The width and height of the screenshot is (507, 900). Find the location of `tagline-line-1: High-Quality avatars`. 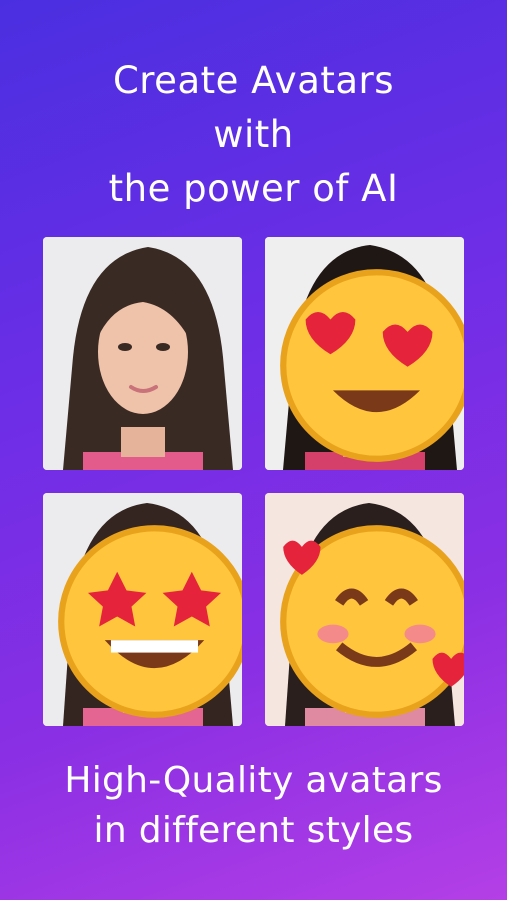

tagline-line-1: High-Quality avatars is located at coordinates (253, 780).